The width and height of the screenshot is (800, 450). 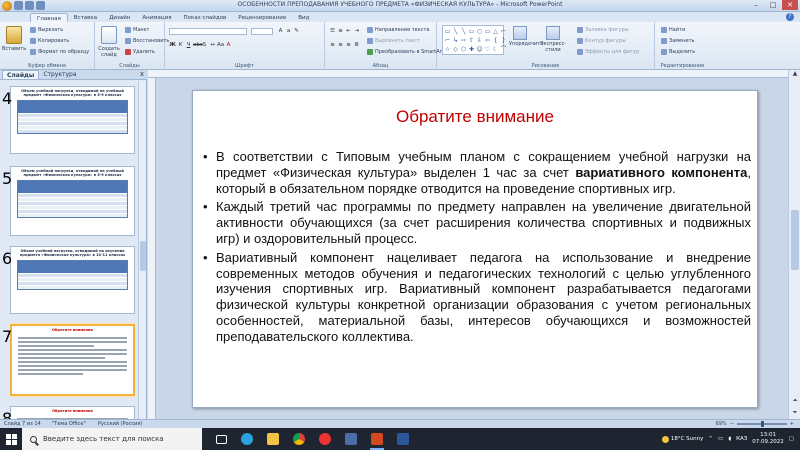 I want to click on shapes-gallery: ▭ ╲ ╲ ▭ ○ ▭ △ ⌐ ⌐ ↳ ⇨ ⇧ ⇩ ⇦{} ☆ ◇ ⬡ ✚ ☺ ♡ ☾ ⌒, so click(x=474, y=40).